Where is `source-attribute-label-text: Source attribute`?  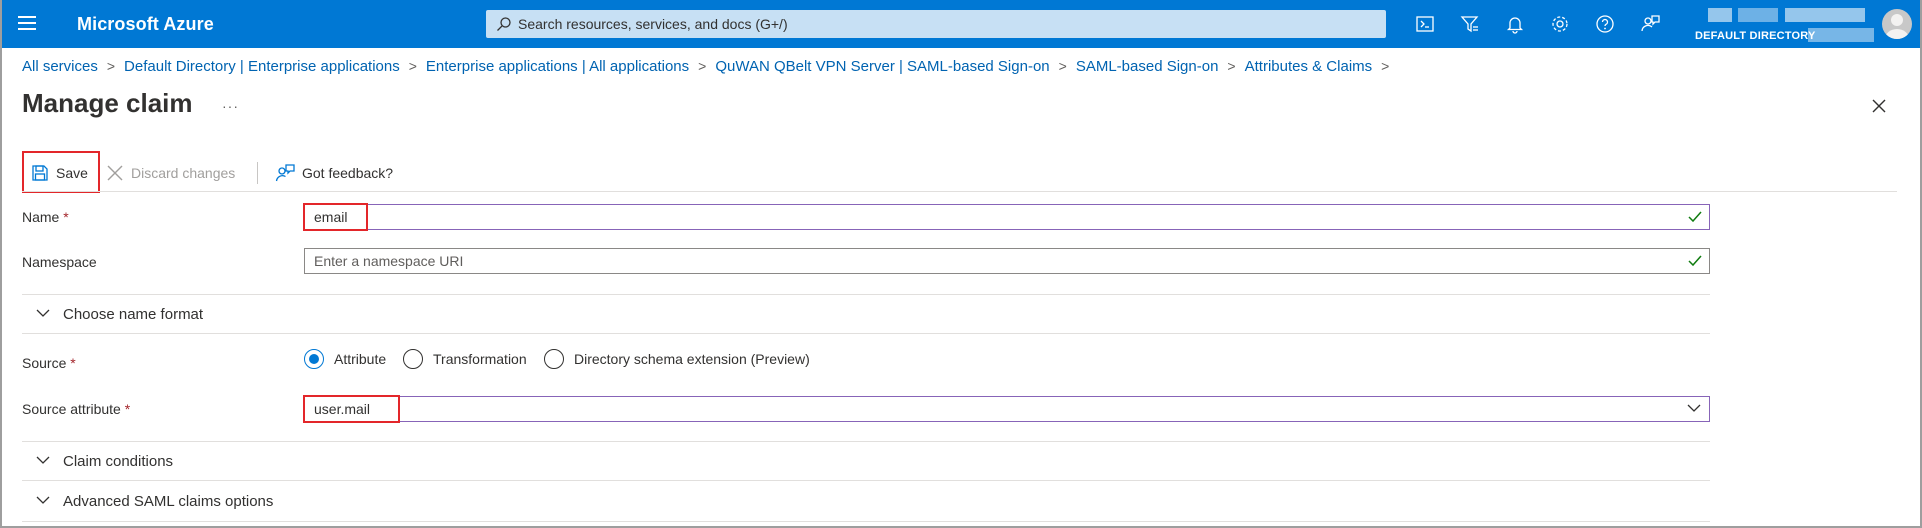 source-attribute-label-text: Source attribute is located at coordinates (71, 409).